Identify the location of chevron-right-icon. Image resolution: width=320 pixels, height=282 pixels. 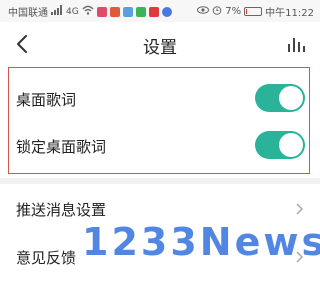
(300, 209).